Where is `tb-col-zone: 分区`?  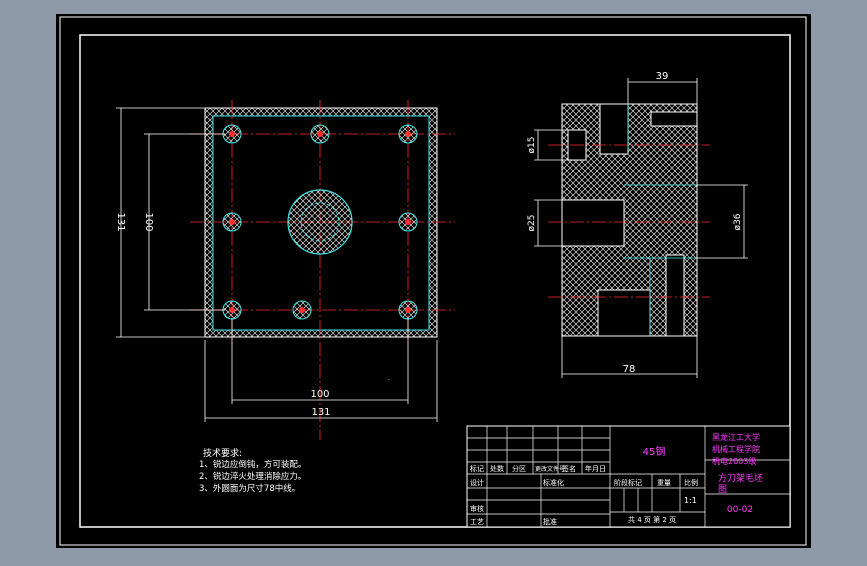
tb-col-zone: 分区 is located at coordinates (519, 468).